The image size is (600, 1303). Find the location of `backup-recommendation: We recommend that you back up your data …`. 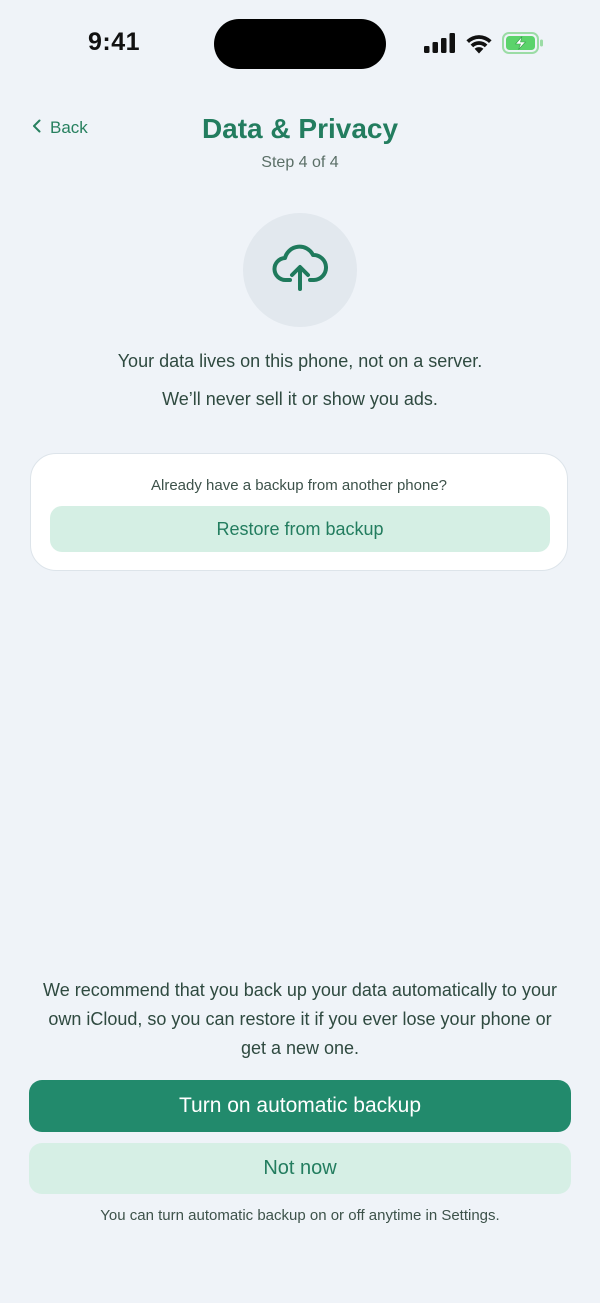

backup-recommendation: We recommend that you back up your data … is located at coordinates (300, 1019).